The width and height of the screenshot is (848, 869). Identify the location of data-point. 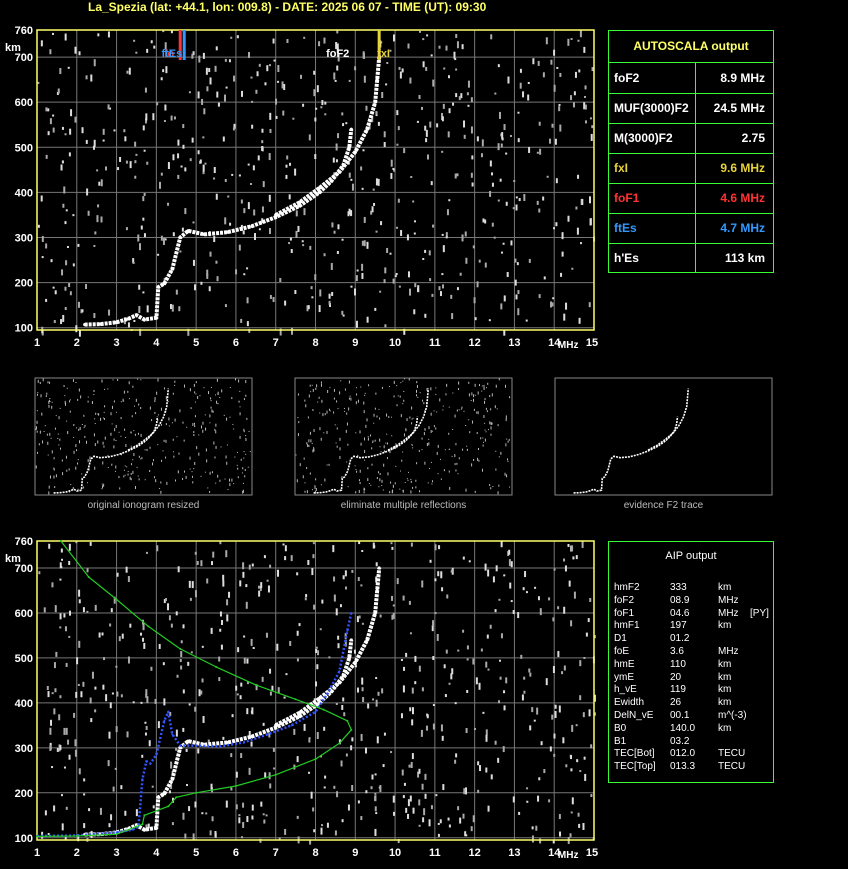
(275, 774).